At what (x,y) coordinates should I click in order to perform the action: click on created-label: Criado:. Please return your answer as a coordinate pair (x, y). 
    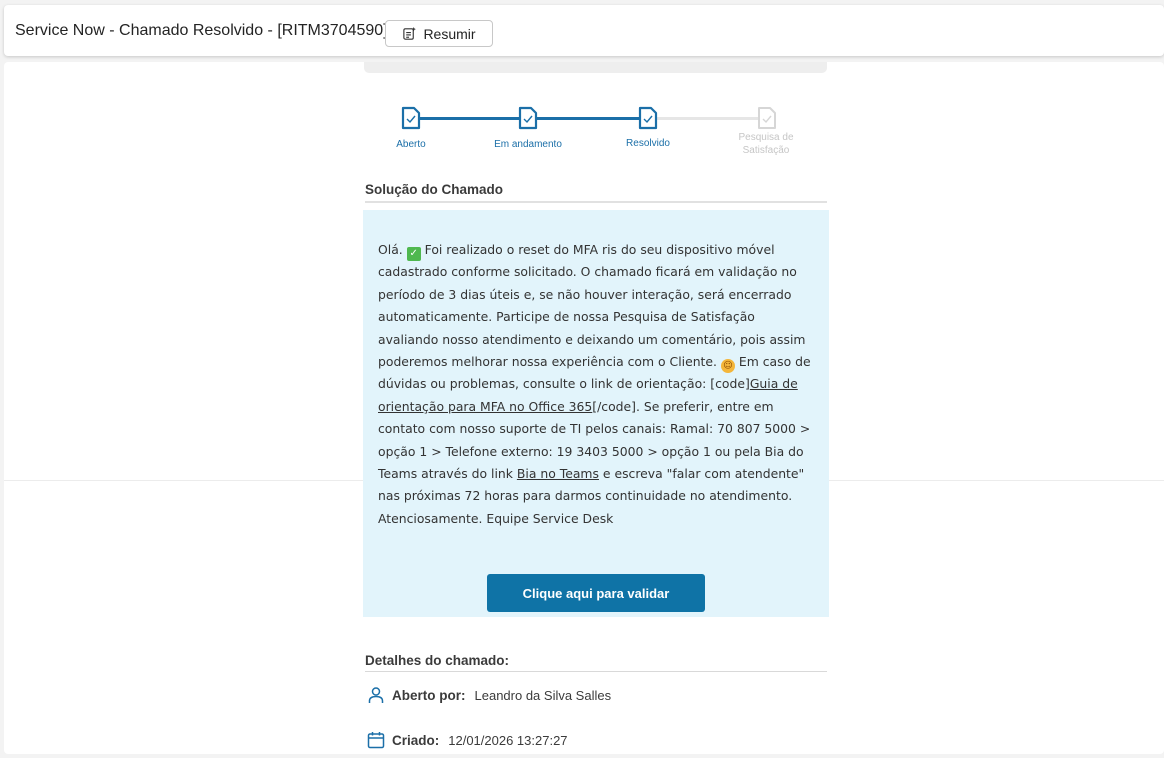
    Looking at the image, I should click on (416, 740).